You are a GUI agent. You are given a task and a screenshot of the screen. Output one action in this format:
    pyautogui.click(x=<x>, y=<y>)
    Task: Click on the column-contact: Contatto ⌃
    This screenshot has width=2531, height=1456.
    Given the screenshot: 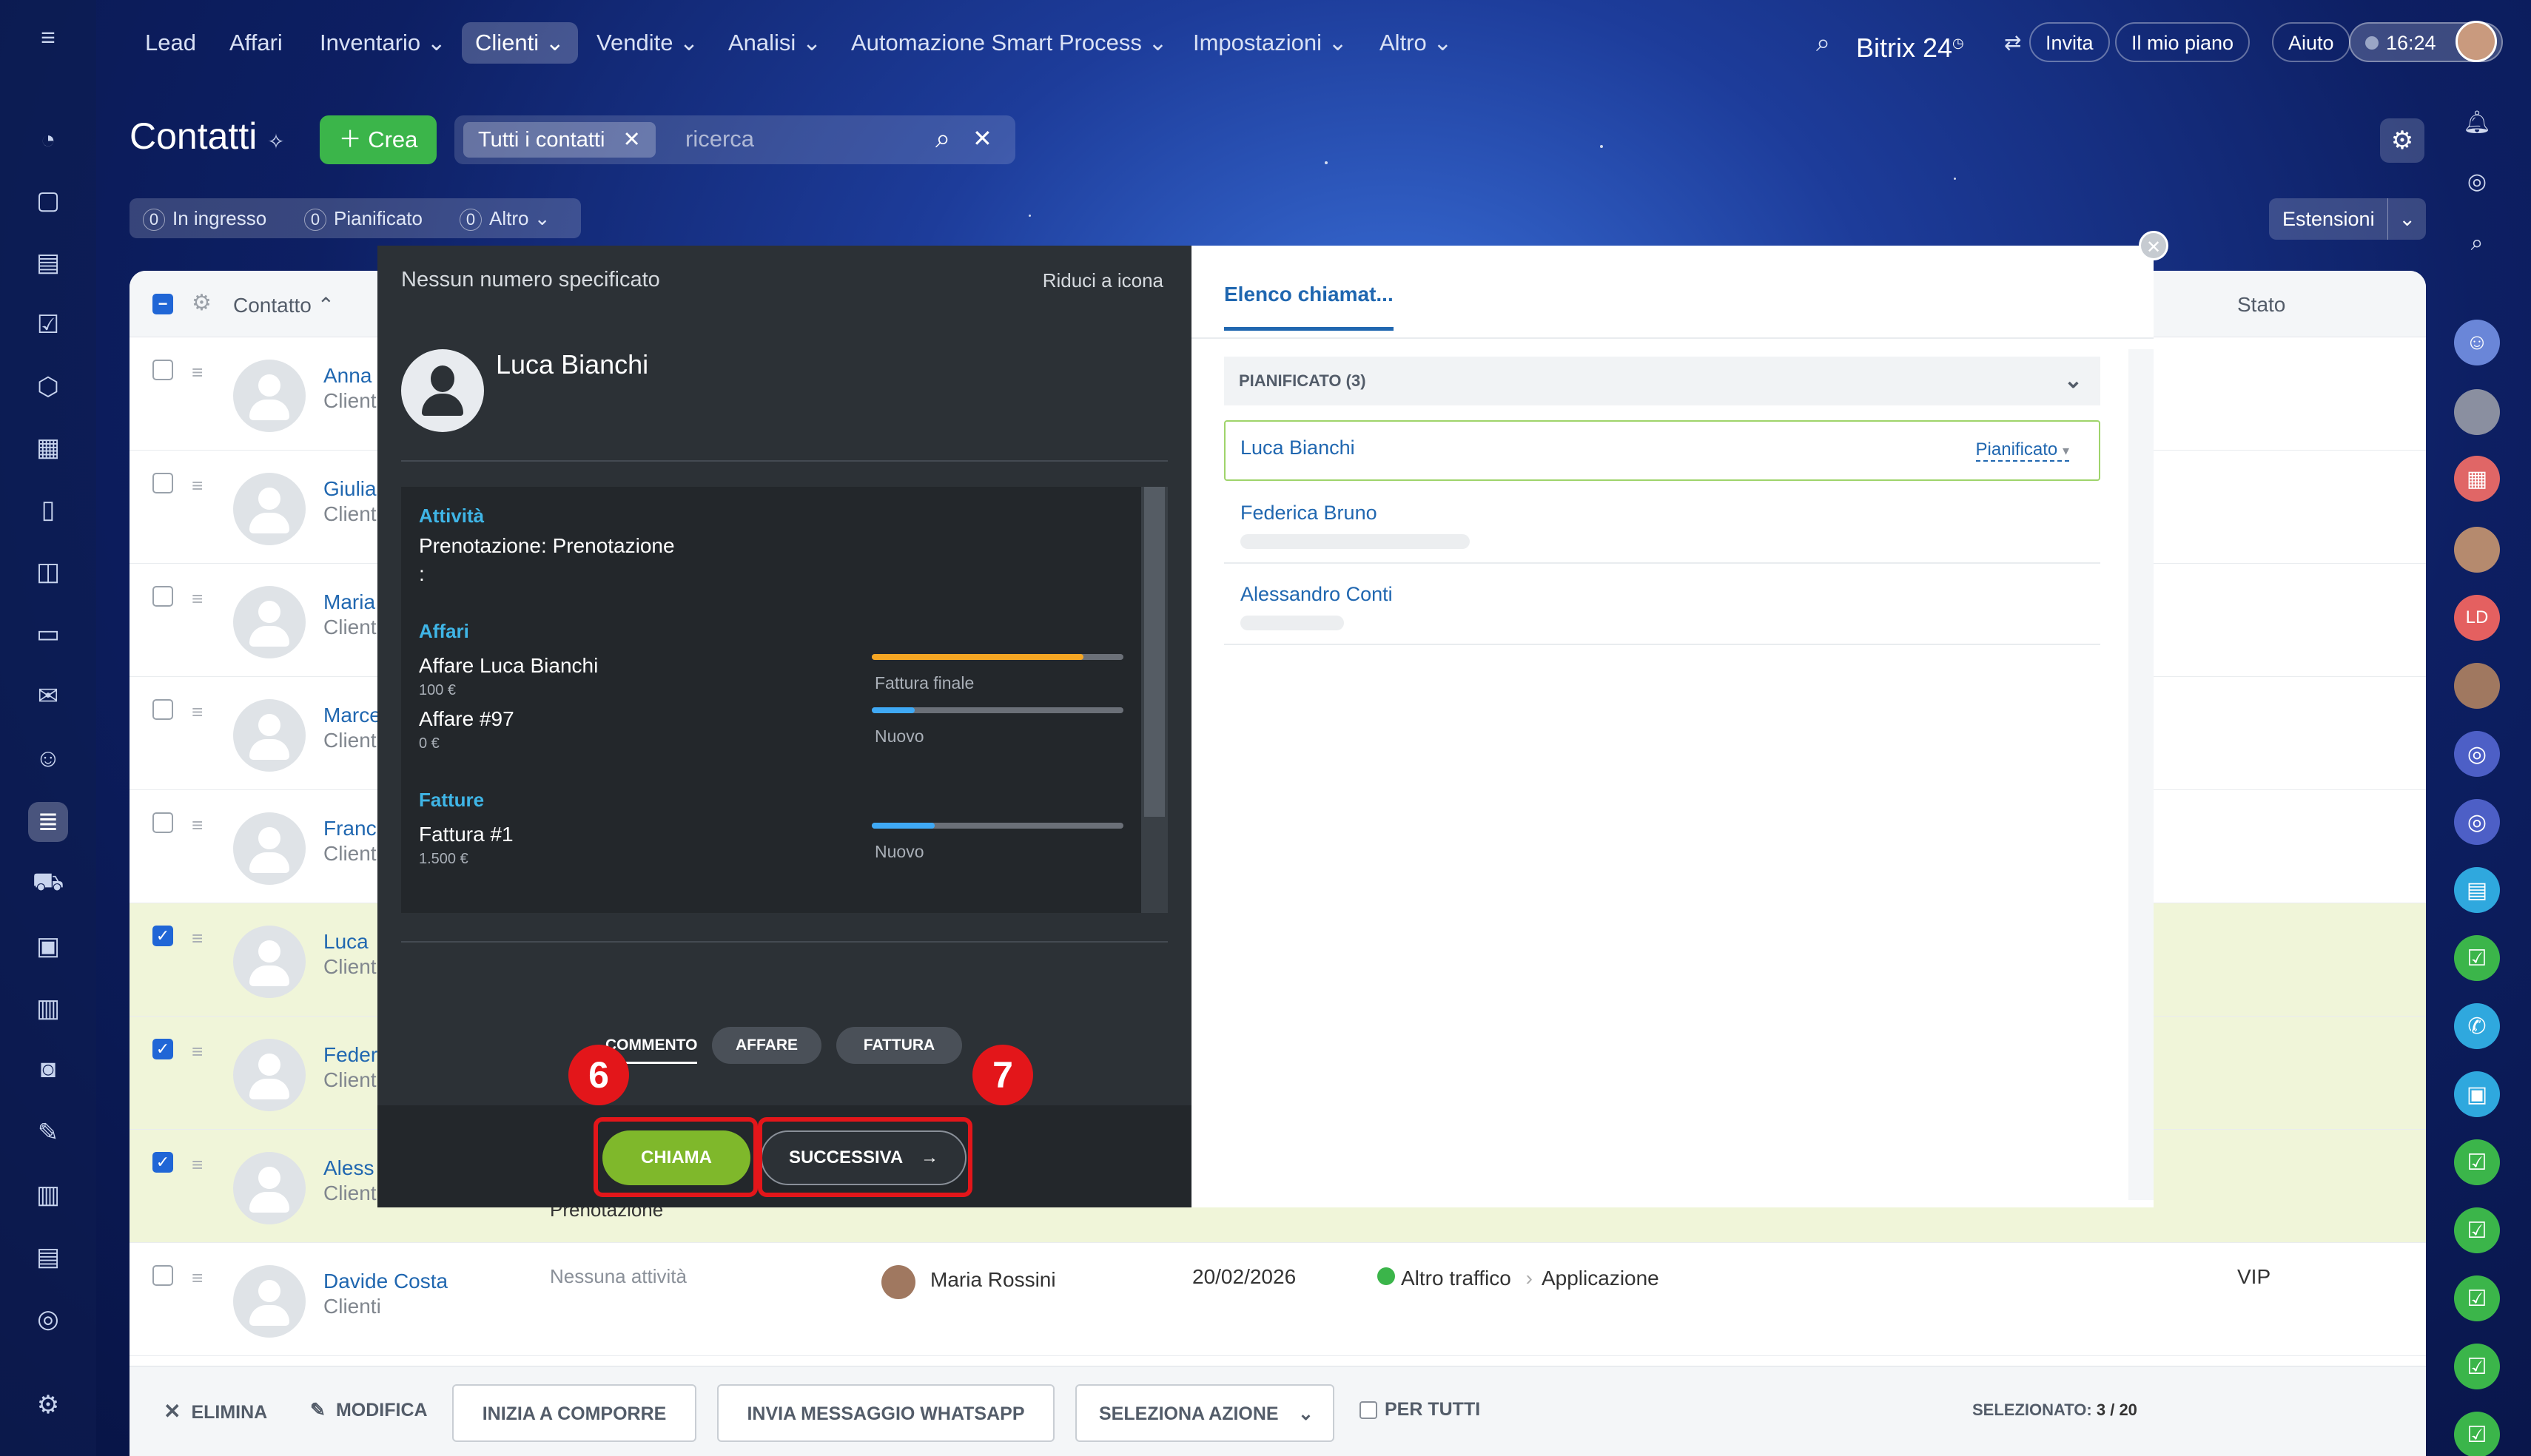 What is the action you would take?
    pyautogui.click(x=284, y=305)
    